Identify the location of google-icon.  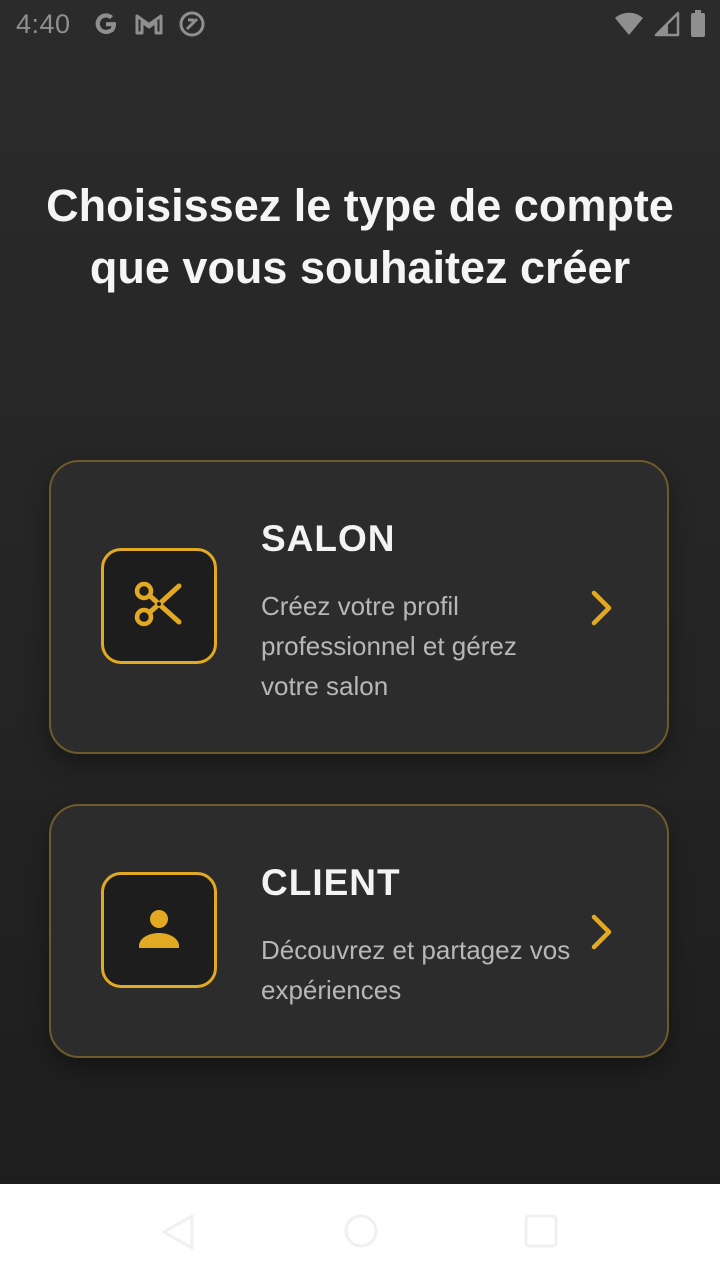
(106, 24).